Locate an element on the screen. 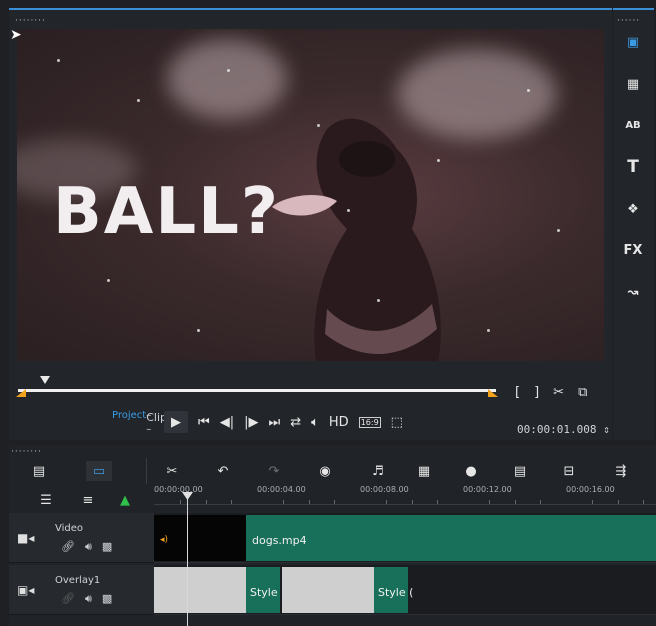 The width and height of the screenshot is (656, 626). timecode-display: 00:00:01.008 ⇕ is located at coordinates (563, 429).